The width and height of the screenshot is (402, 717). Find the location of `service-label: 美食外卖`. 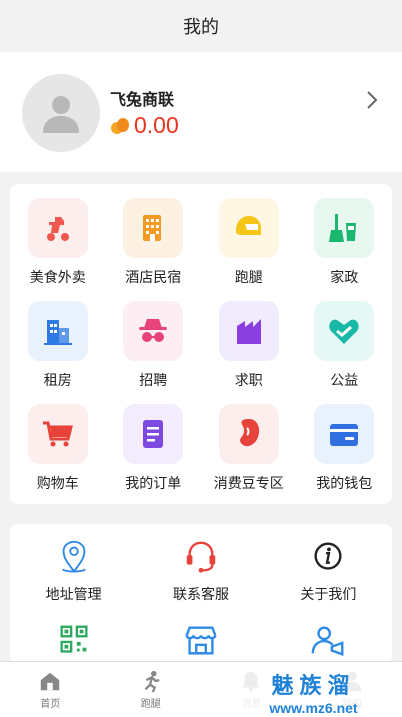

service-label: 美食外卖 is located at coordinates (57, 278).